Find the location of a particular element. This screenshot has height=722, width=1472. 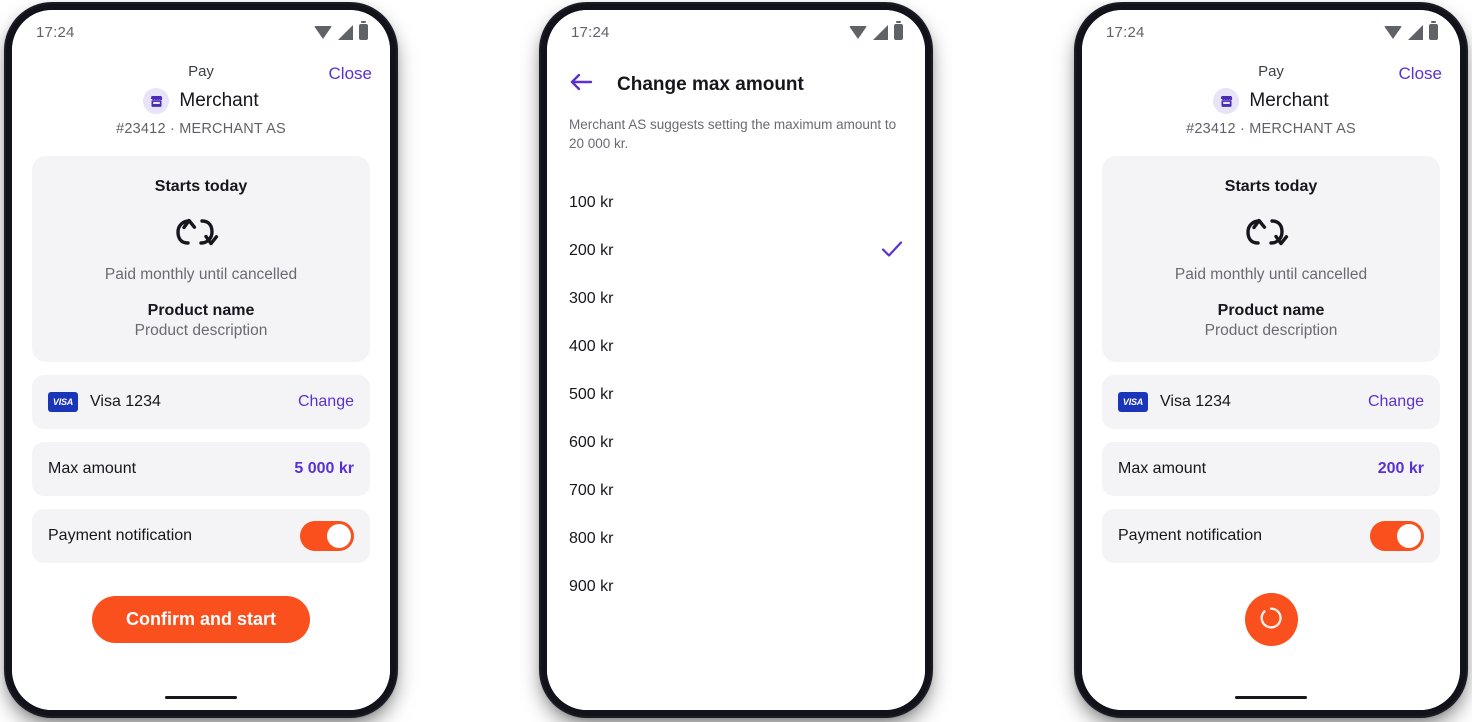

amount-option-item: 800 kr is located at coordinates (736, 539).